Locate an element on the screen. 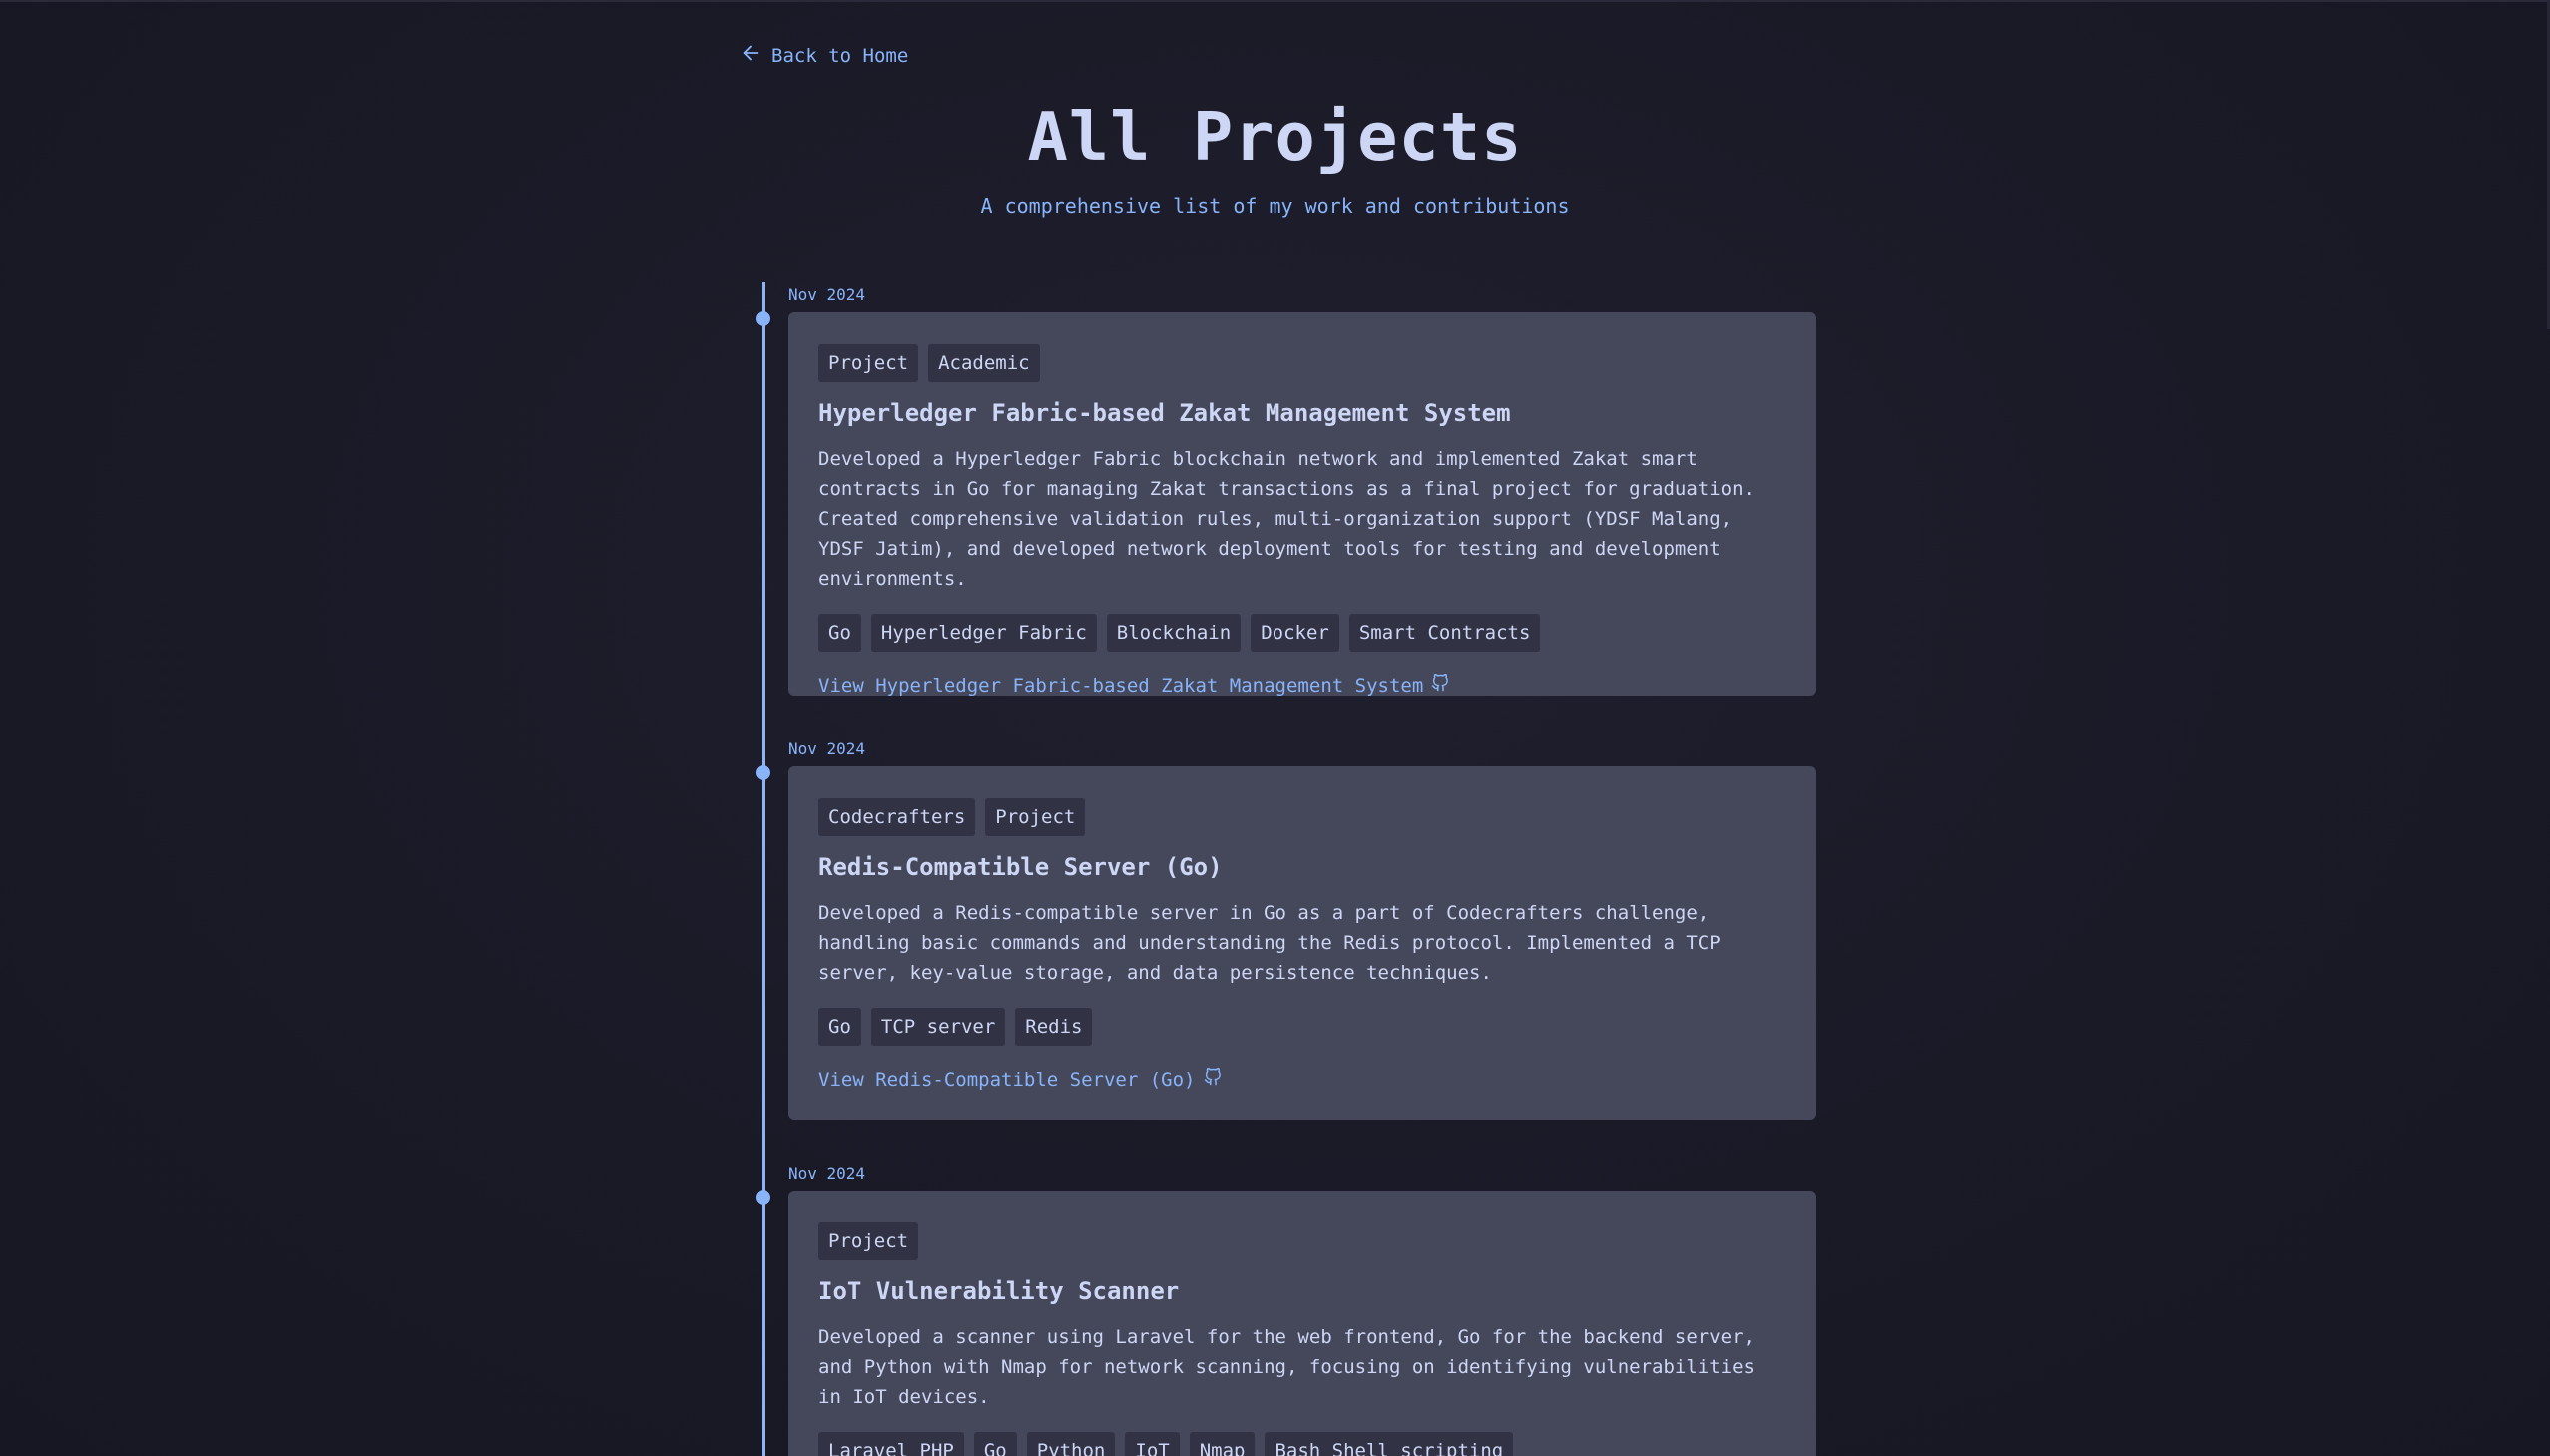 The height and width of the screenshot is (1456, 2550). tech-tag: Redis is located at coordinates (1054, 1027).